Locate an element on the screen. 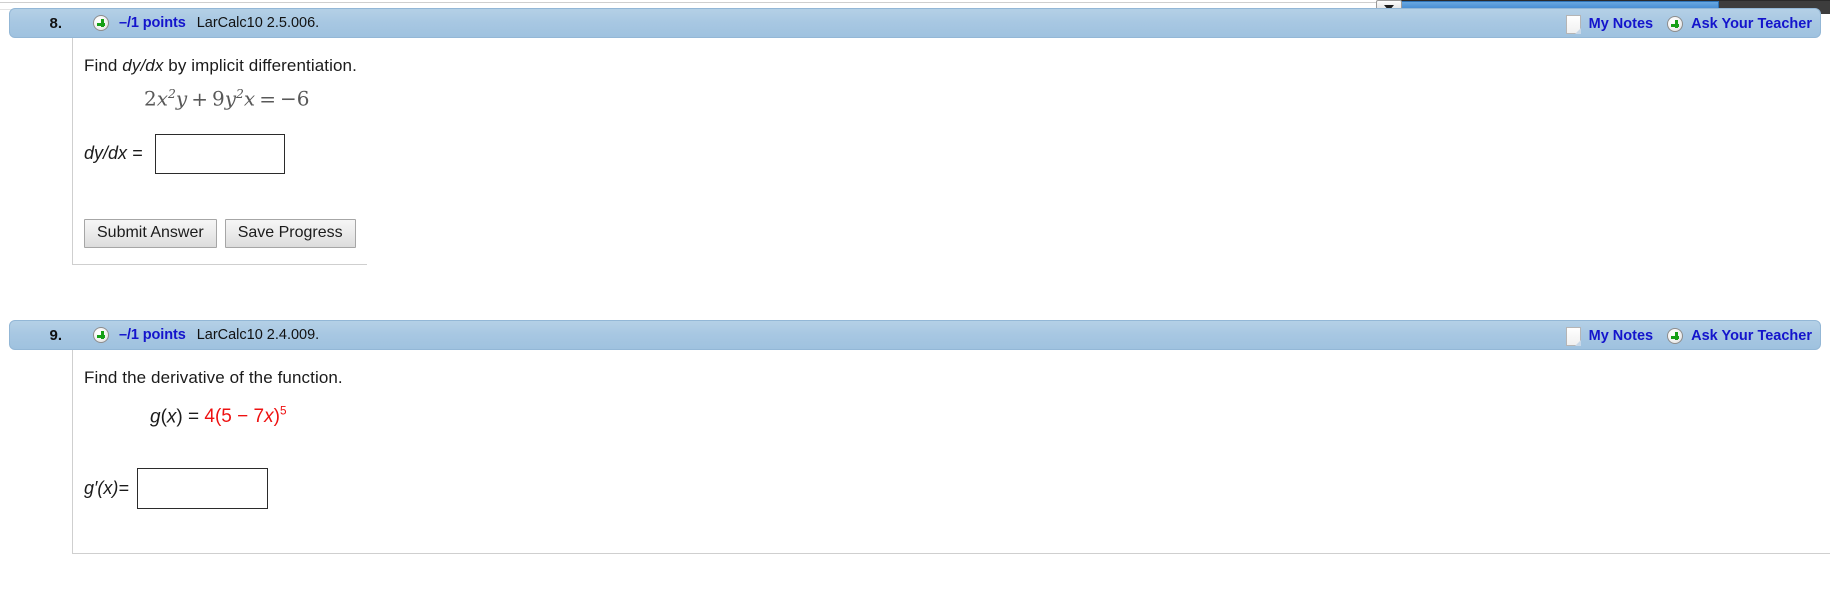 The width and height of the screenshot is (1830, 603). answer-label-text: g′(x) is located at coordinates (101, 488).